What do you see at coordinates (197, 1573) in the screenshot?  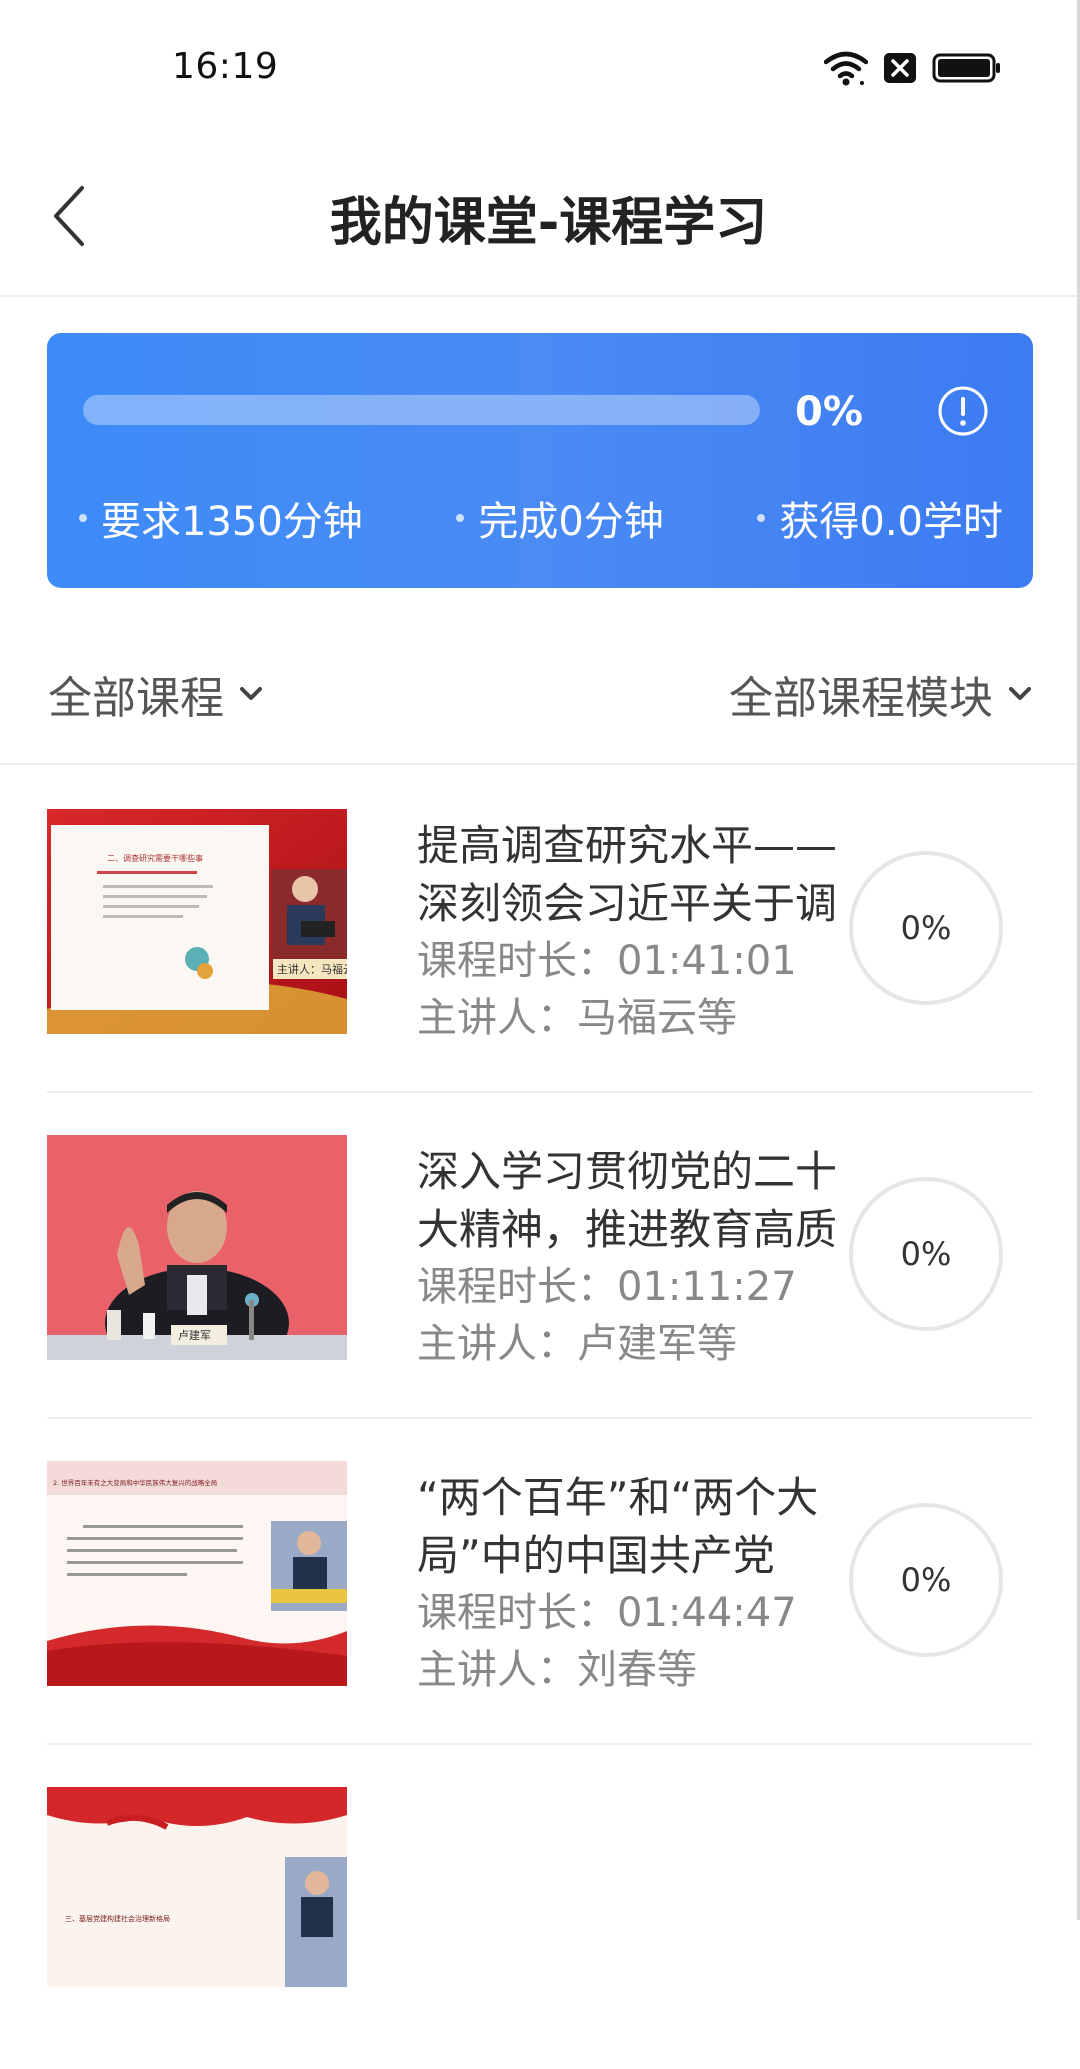 I see `course-thumbnail: 2. 世界百年未有之大变局和中华民族伟大复兴的战略全局` at bounding box center [197, 1573].